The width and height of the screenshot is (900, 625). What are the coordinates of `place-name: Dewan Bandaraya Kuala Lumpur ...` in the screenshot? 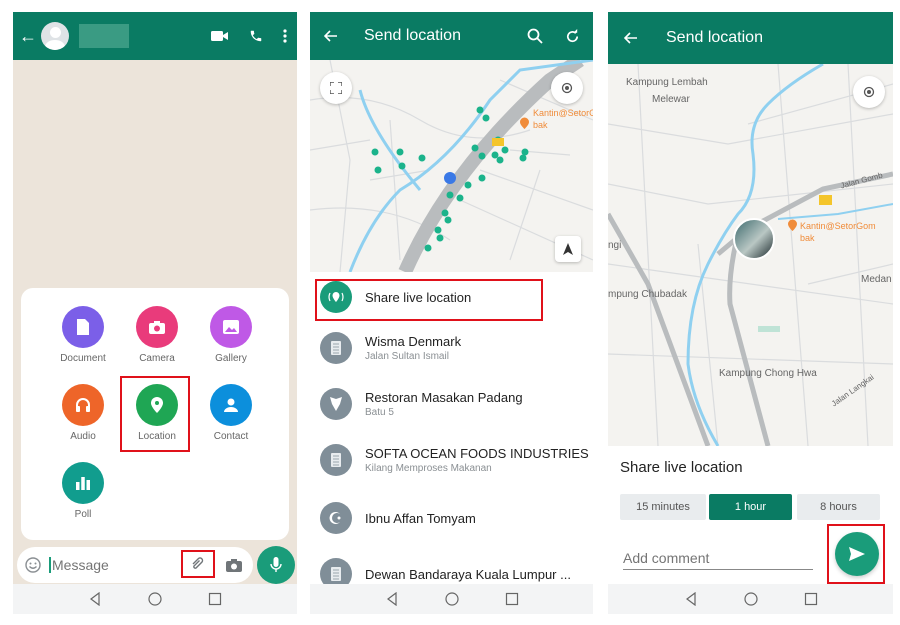 It's located at (468, 574).